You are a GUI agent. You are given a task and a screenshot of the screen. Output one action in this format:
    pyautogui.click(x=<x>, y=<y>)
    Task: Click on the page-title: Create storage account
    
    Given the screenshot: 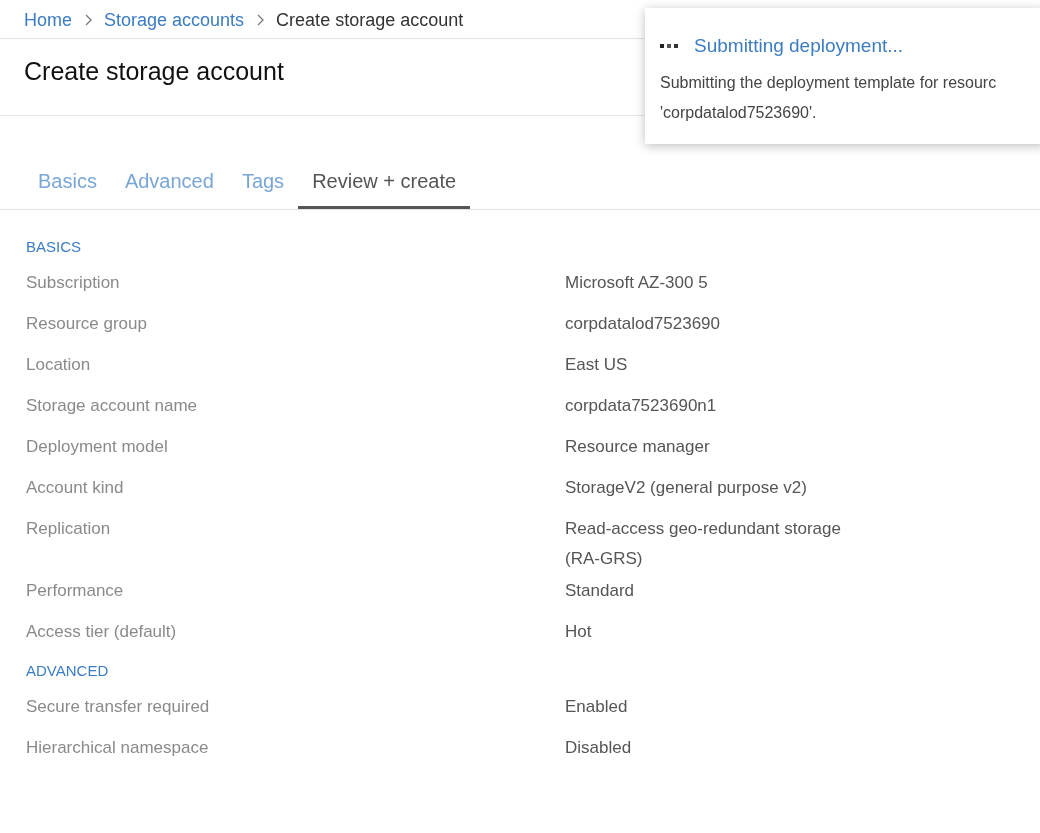 What is the action you would take?
    pyautogui.click(x=154, y=71)
    